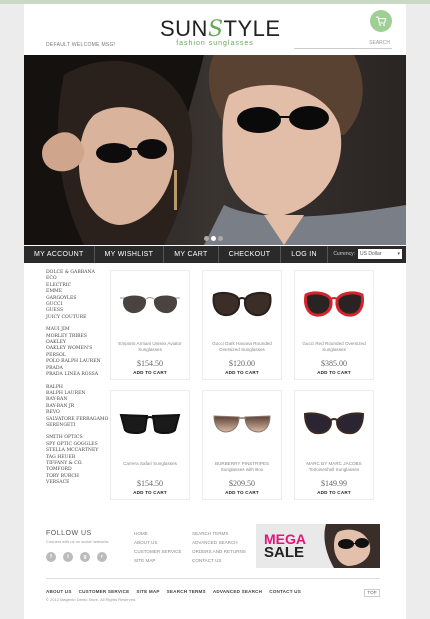 The width and height of the screenshot is (430, 619). I want to click on footer-bottom-link: ADVANCED SEARCH, so click(237, 591).